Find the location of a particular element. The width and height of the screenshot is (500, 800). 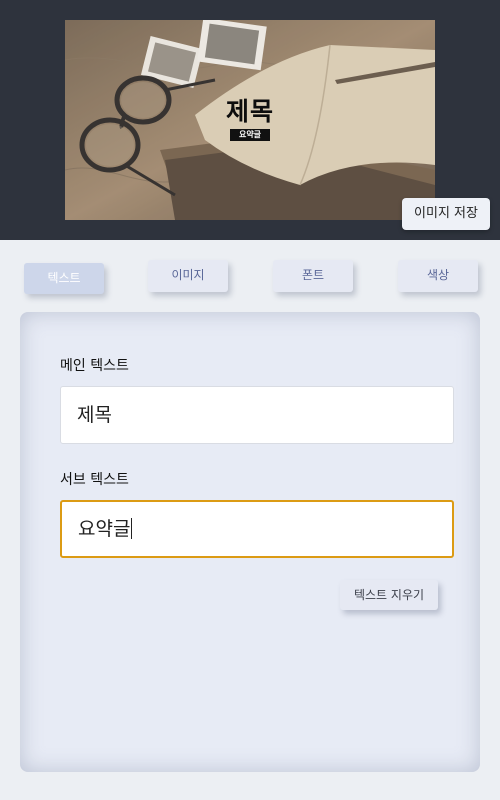

tab-color: 색상 is located at coordinates (438, 276).